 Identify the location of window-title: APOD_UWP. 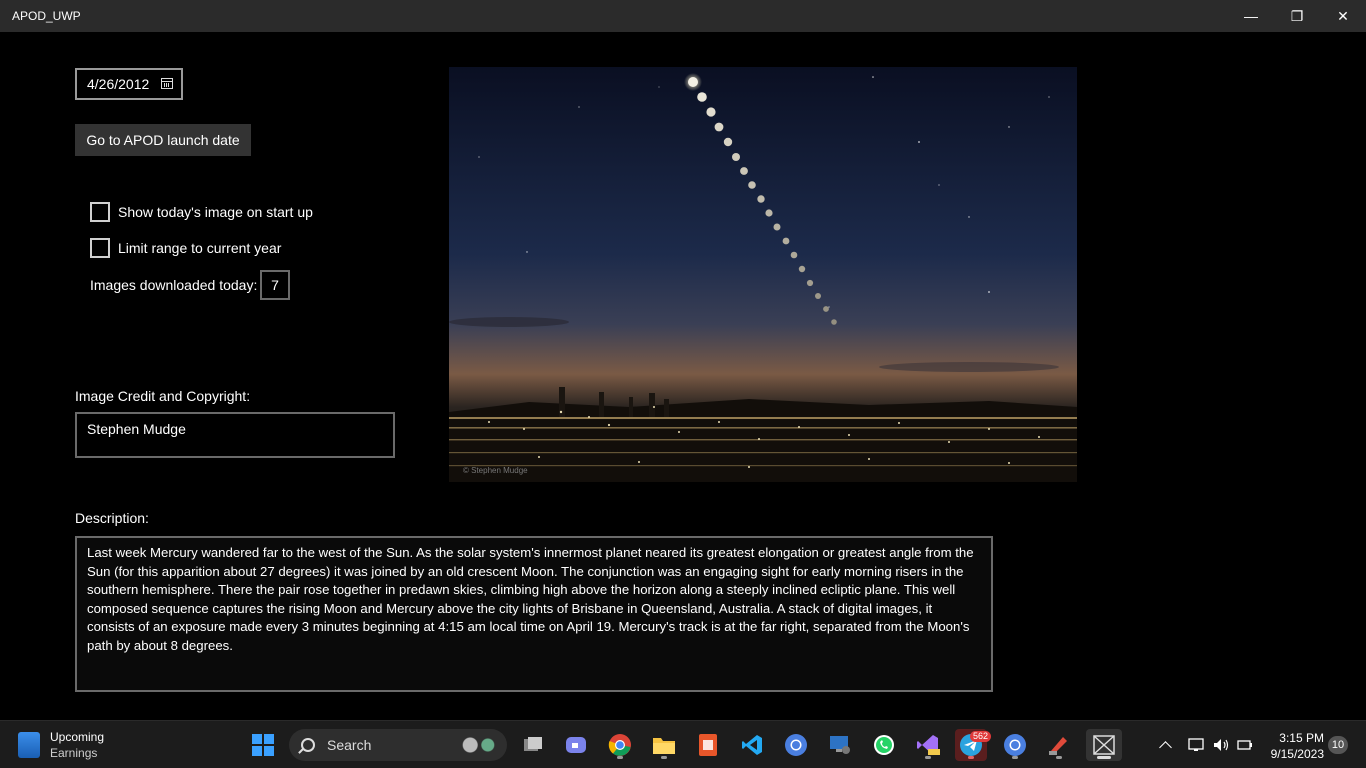
(46, 16).